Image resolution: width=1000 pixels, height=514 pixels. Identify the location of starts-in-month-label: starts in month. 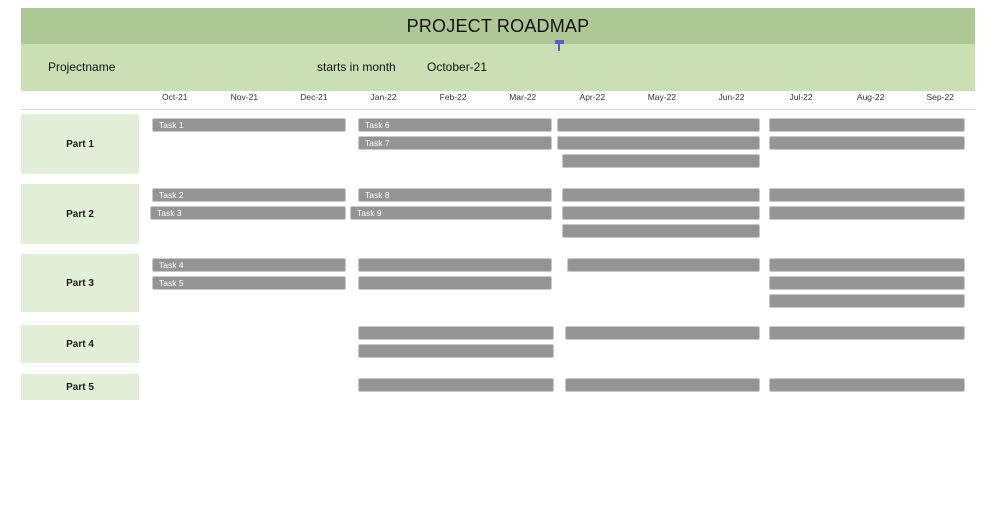
(356, 67).